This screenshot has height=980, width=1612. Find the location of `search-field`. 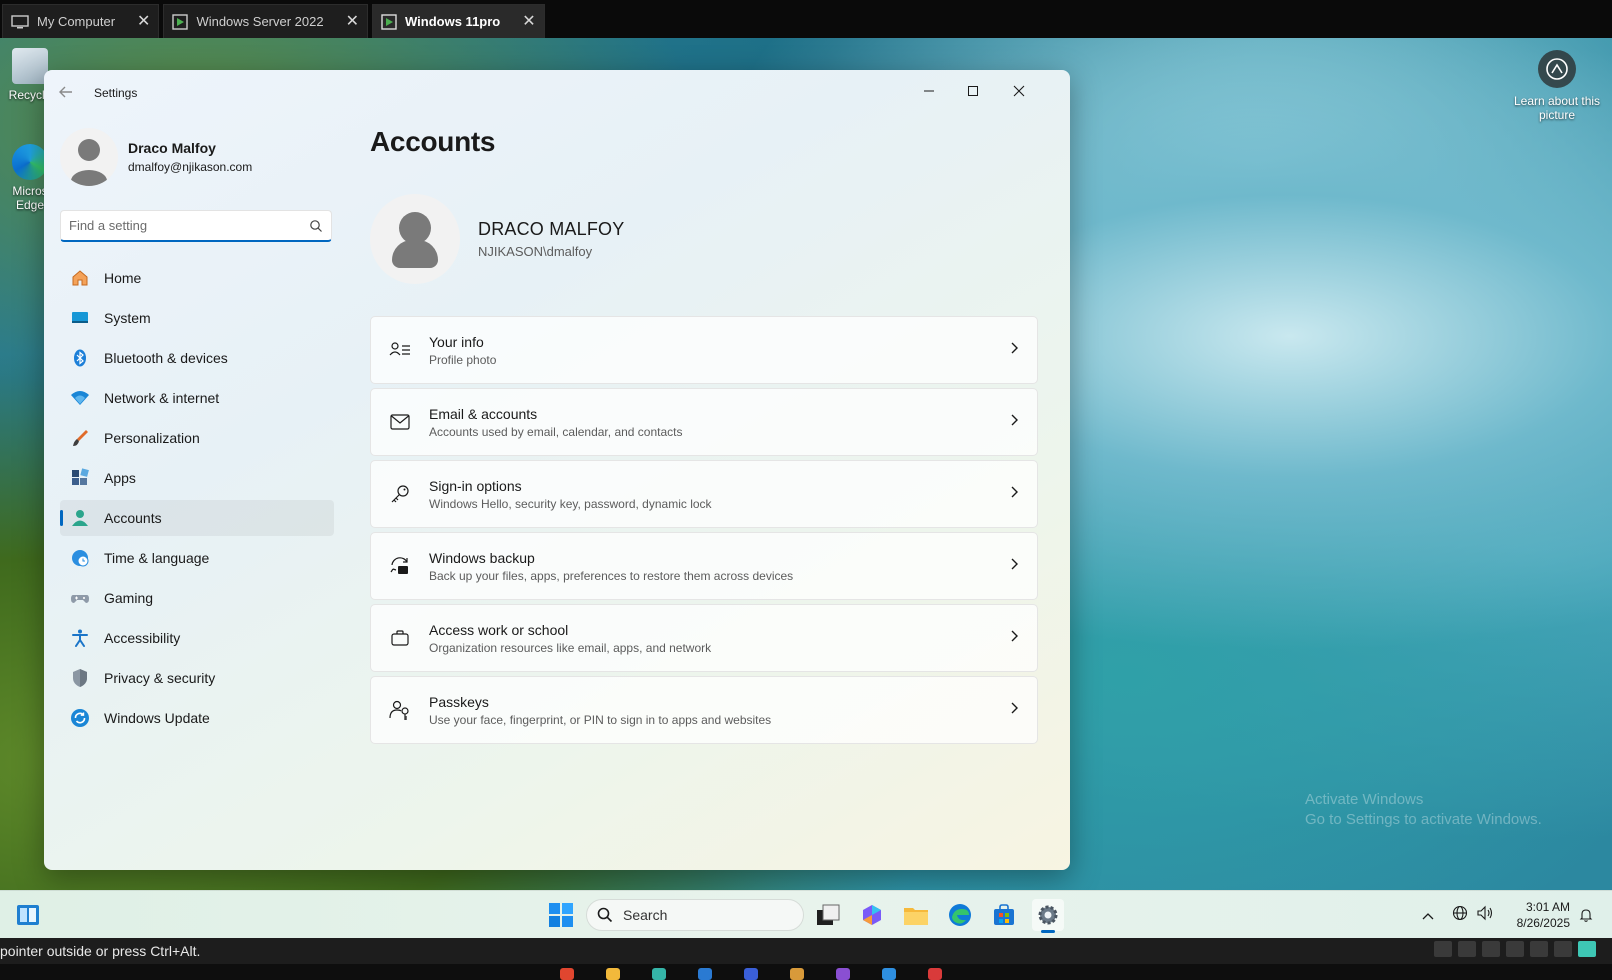

search-field is located at coordinates (196, 226).